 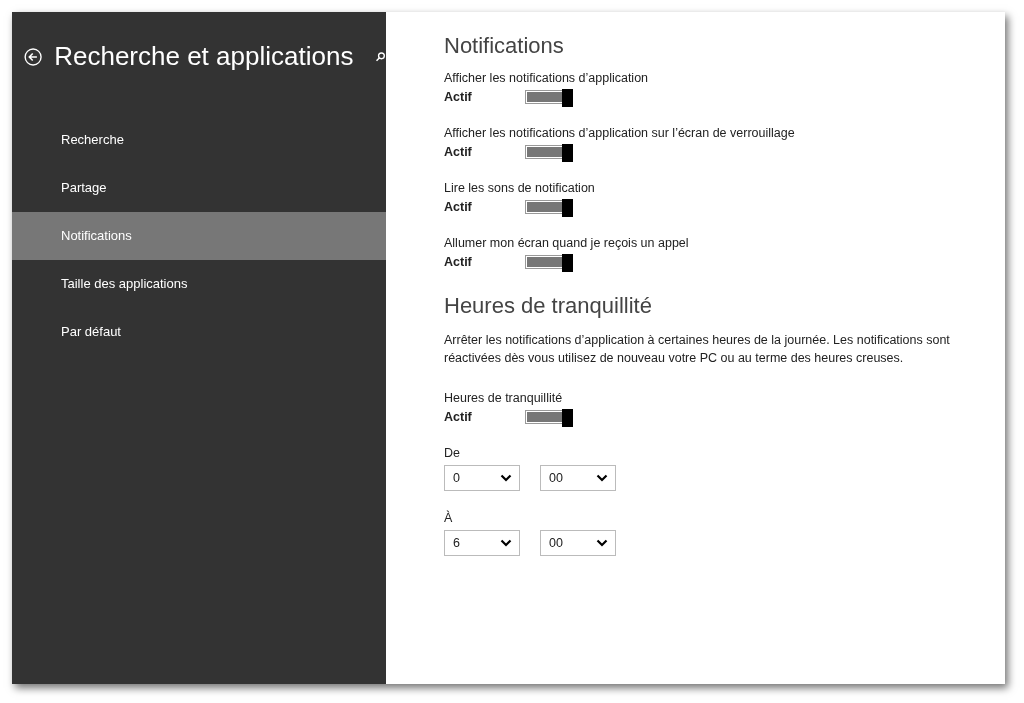 I want to click on time-dropdown: 6, so click(x=482, y=543).